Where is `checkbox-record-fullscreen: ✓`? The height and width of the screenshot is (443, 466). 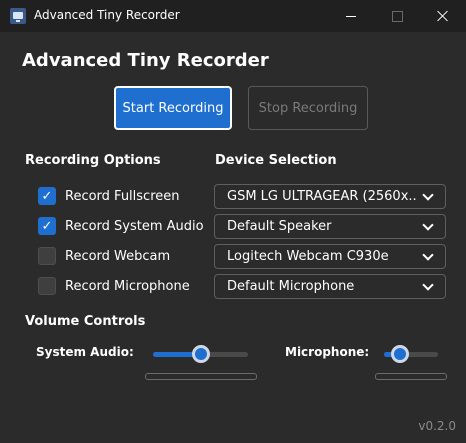
checkbox-record-fullscreen: ✓ is located at coordinates (47, 196).